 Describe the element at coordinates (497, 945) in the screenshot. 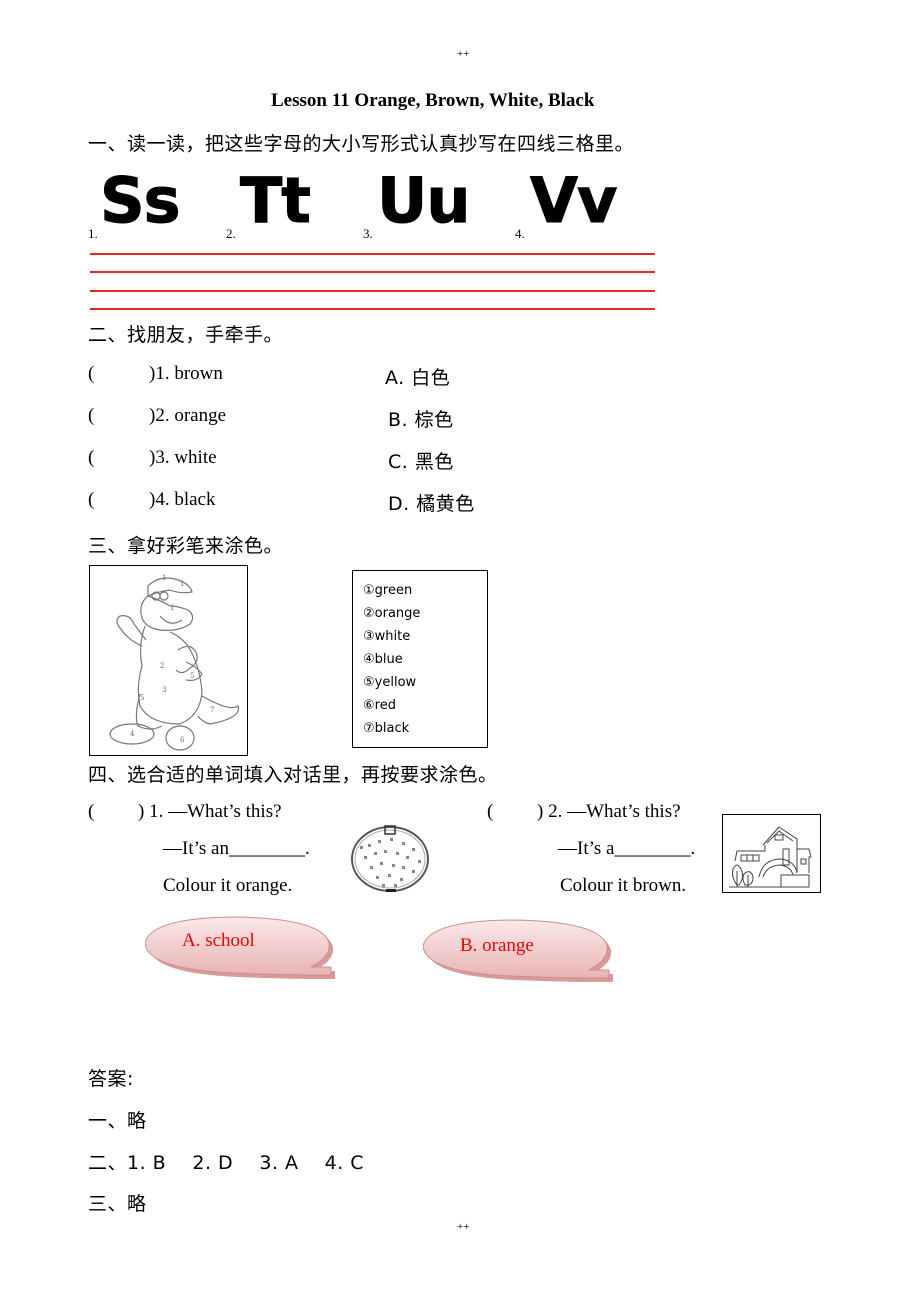

I see `option-b-label: B. orange` at that location.